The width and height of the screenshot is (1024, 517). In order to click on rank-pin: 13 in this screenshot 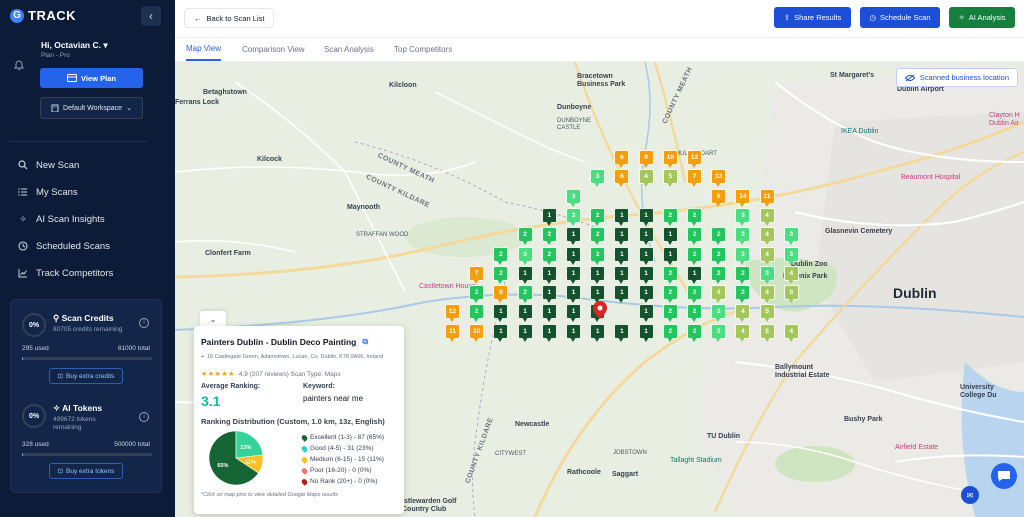, I will do `click(719, 178)`.